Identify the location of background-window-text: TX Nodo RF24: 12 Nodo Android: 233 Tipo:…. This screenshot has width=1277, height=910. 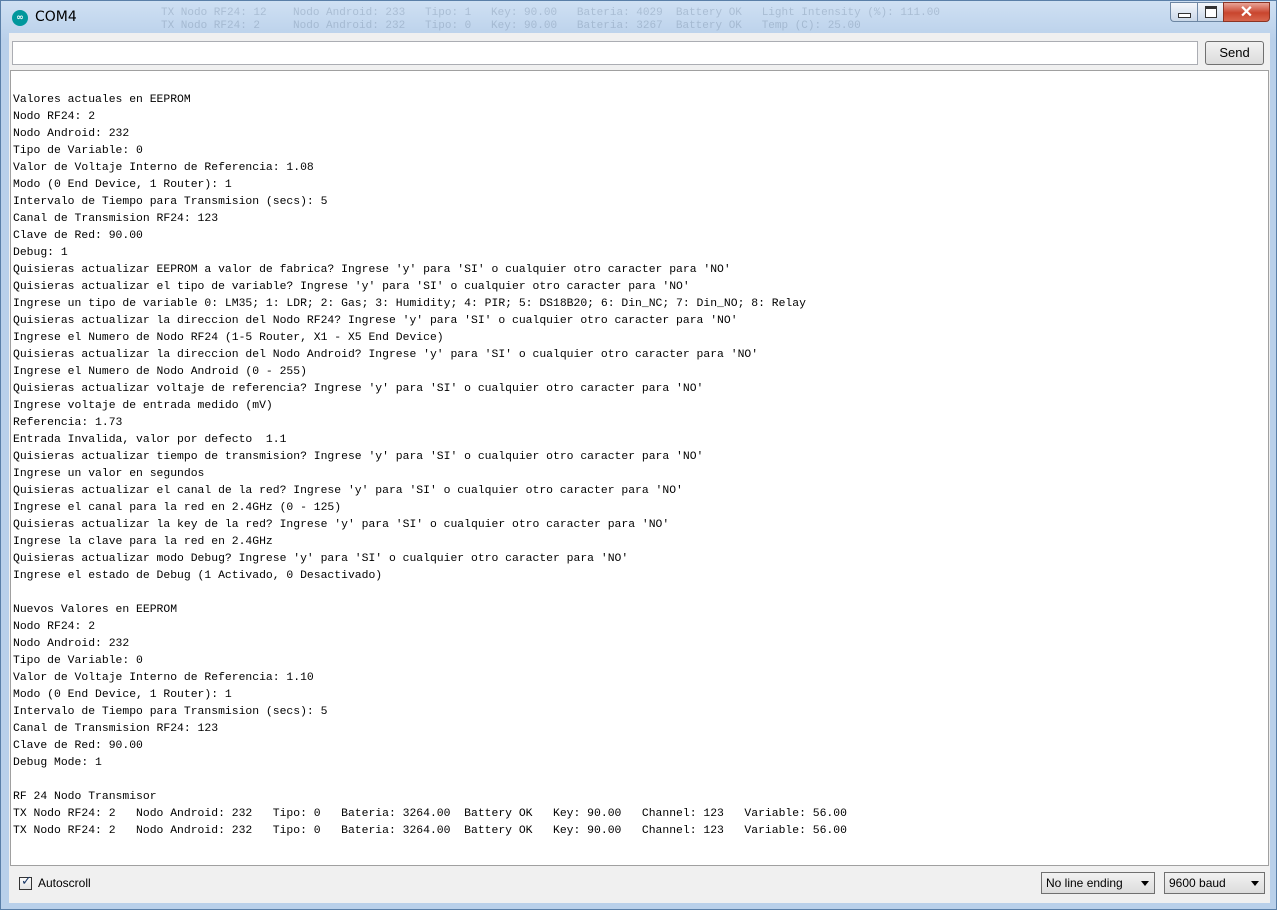
(550, 19).